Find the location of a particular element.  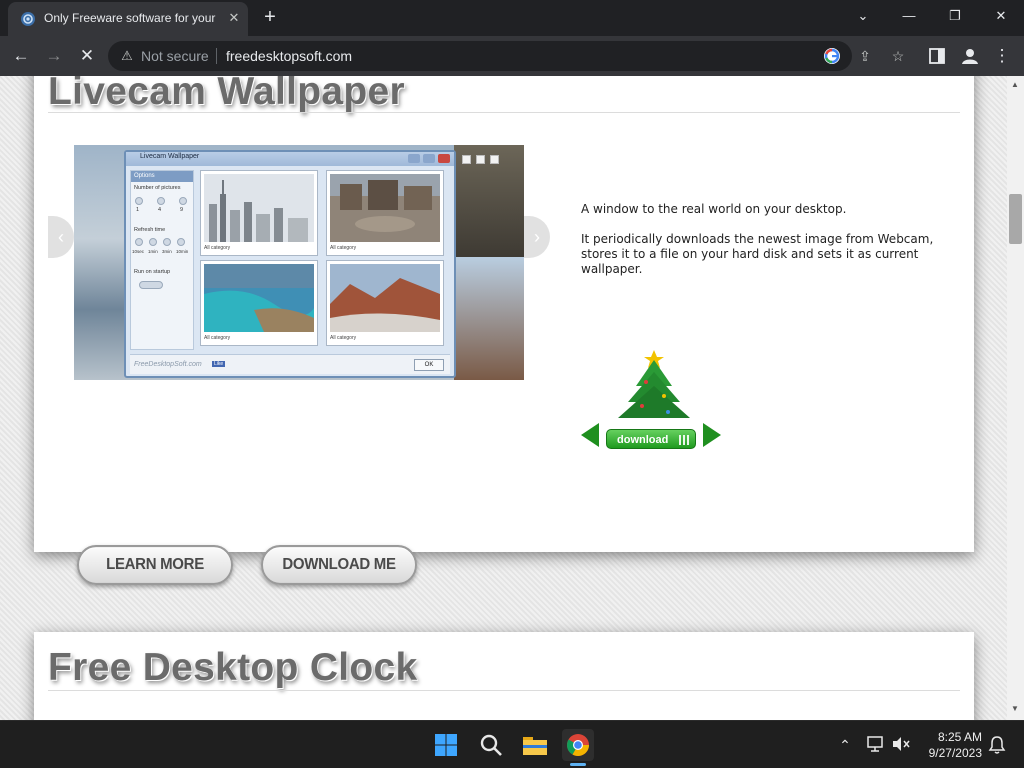

active-app-indicator is located at coordinates (578, 764).